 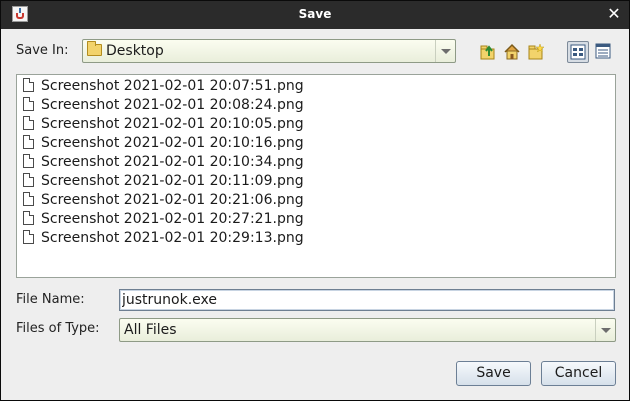 I want to click on up-one-level-icon, so click(x=487, y=52).